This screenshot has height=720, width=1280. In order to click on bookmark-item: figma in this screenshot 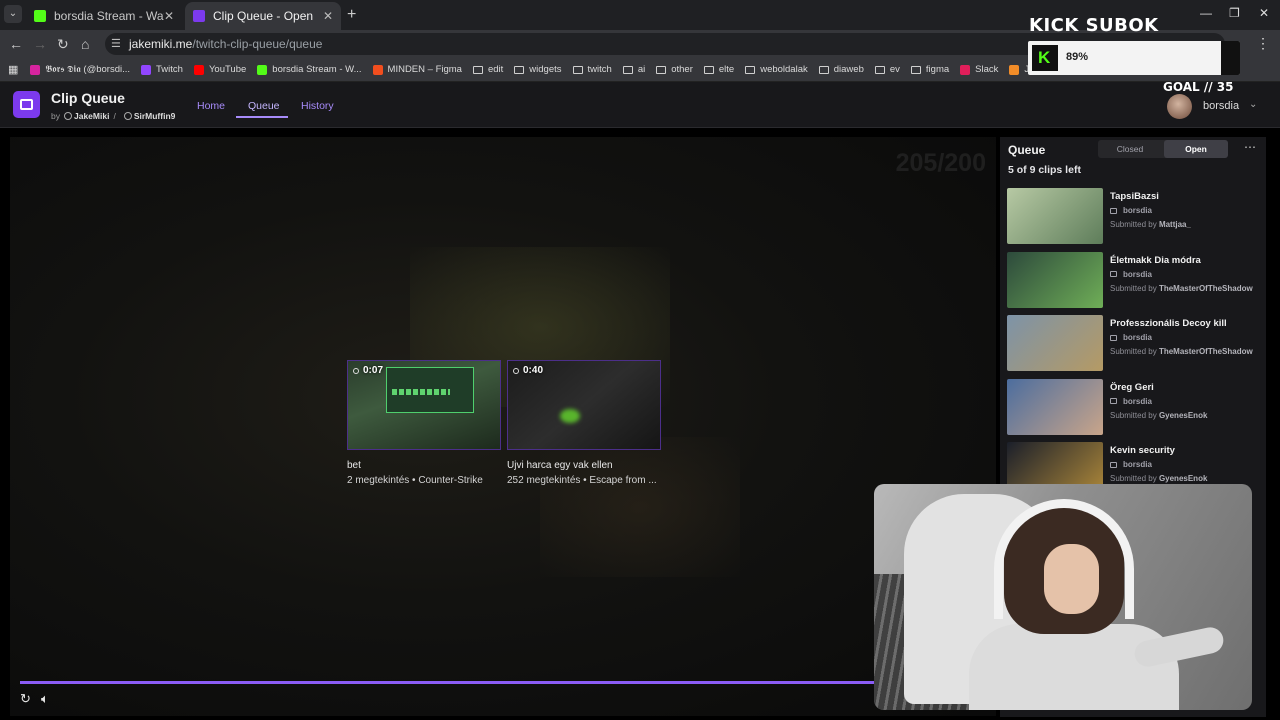, I will do `click(929, 69)`.